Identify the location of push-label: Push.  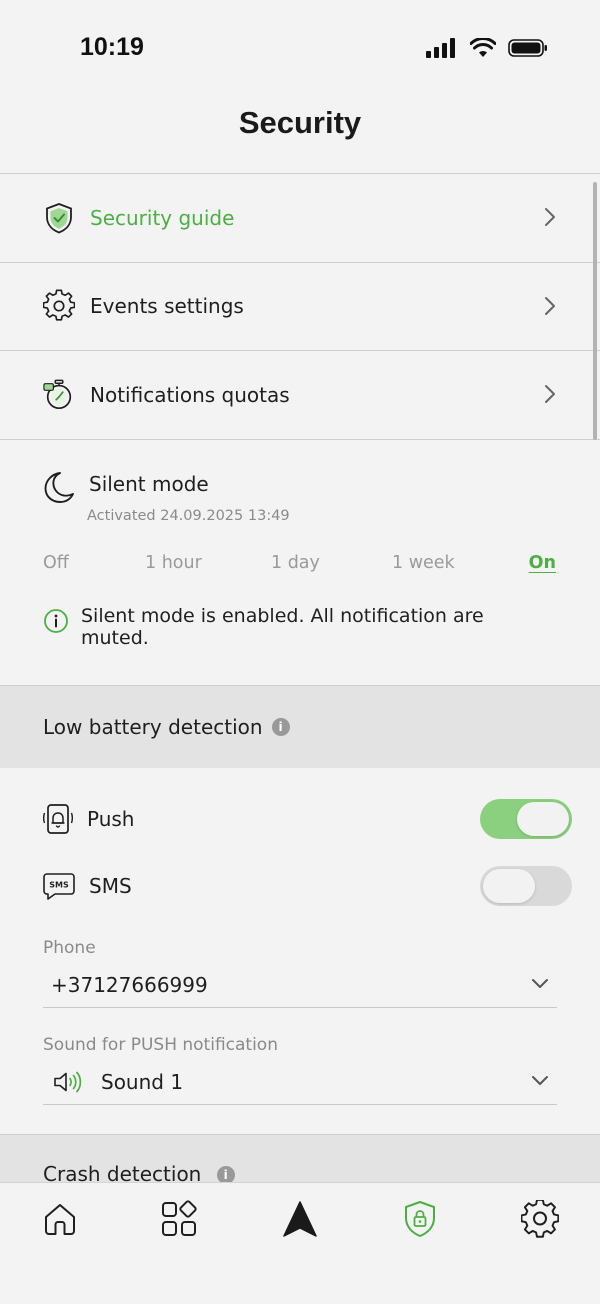
(111, 818).